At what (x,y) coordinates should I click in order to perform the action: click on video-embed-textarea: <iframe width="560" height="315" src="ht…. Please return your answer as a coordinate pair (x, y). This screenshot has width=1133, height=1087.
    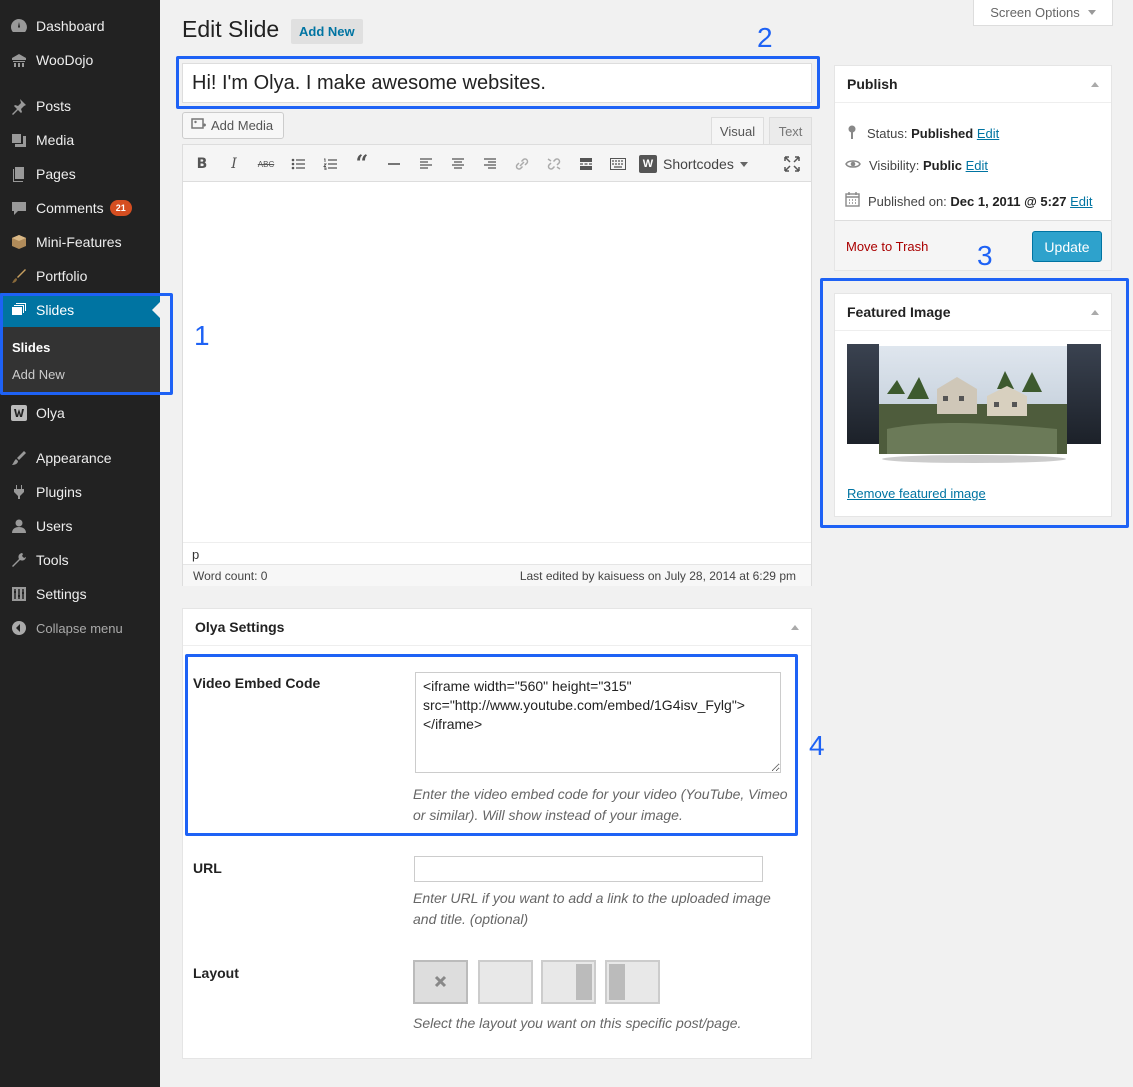
    Looking at the image, I should click on (598, 722).